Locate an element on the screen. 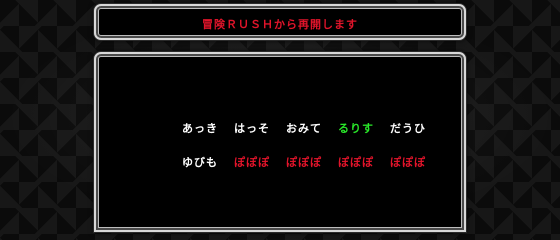  password-chunk: おみて is located at coordinates (304, 128).